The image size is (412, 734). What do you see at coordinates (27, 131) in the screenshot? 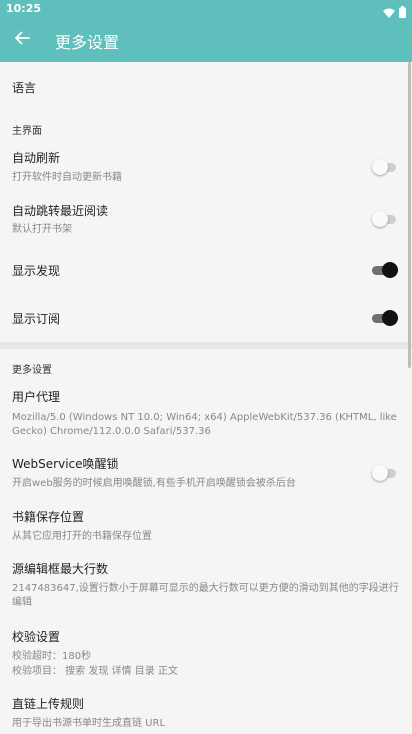
I see `category-main-ui: 主界面` at bounding box center [27, 131].